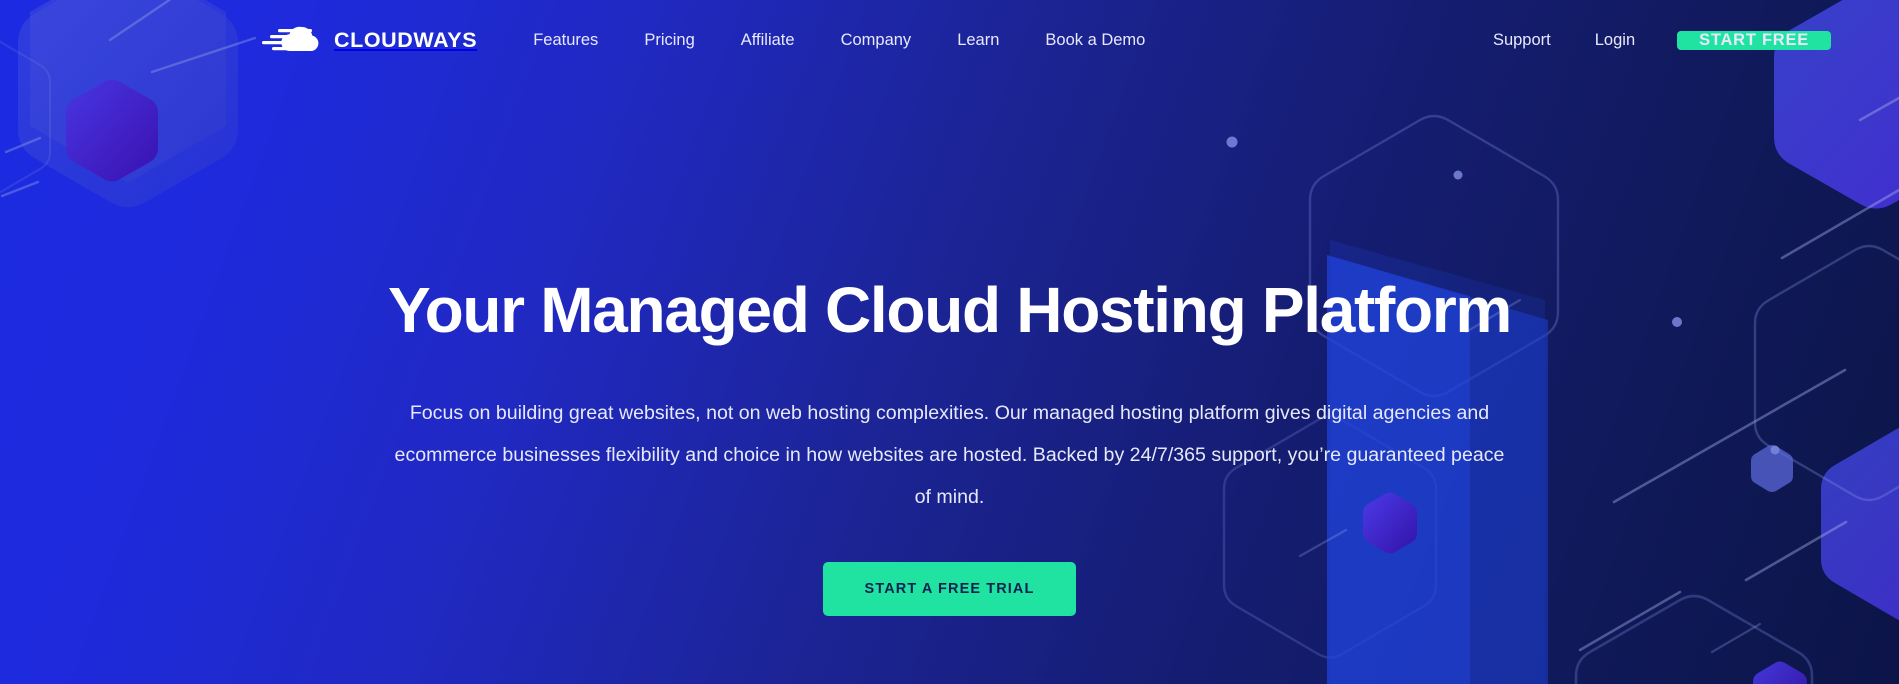  What do you see at coordinates (294, 40) in the screenshot?
I see `cloud-speed-icon` at bounding box center [294, 40].